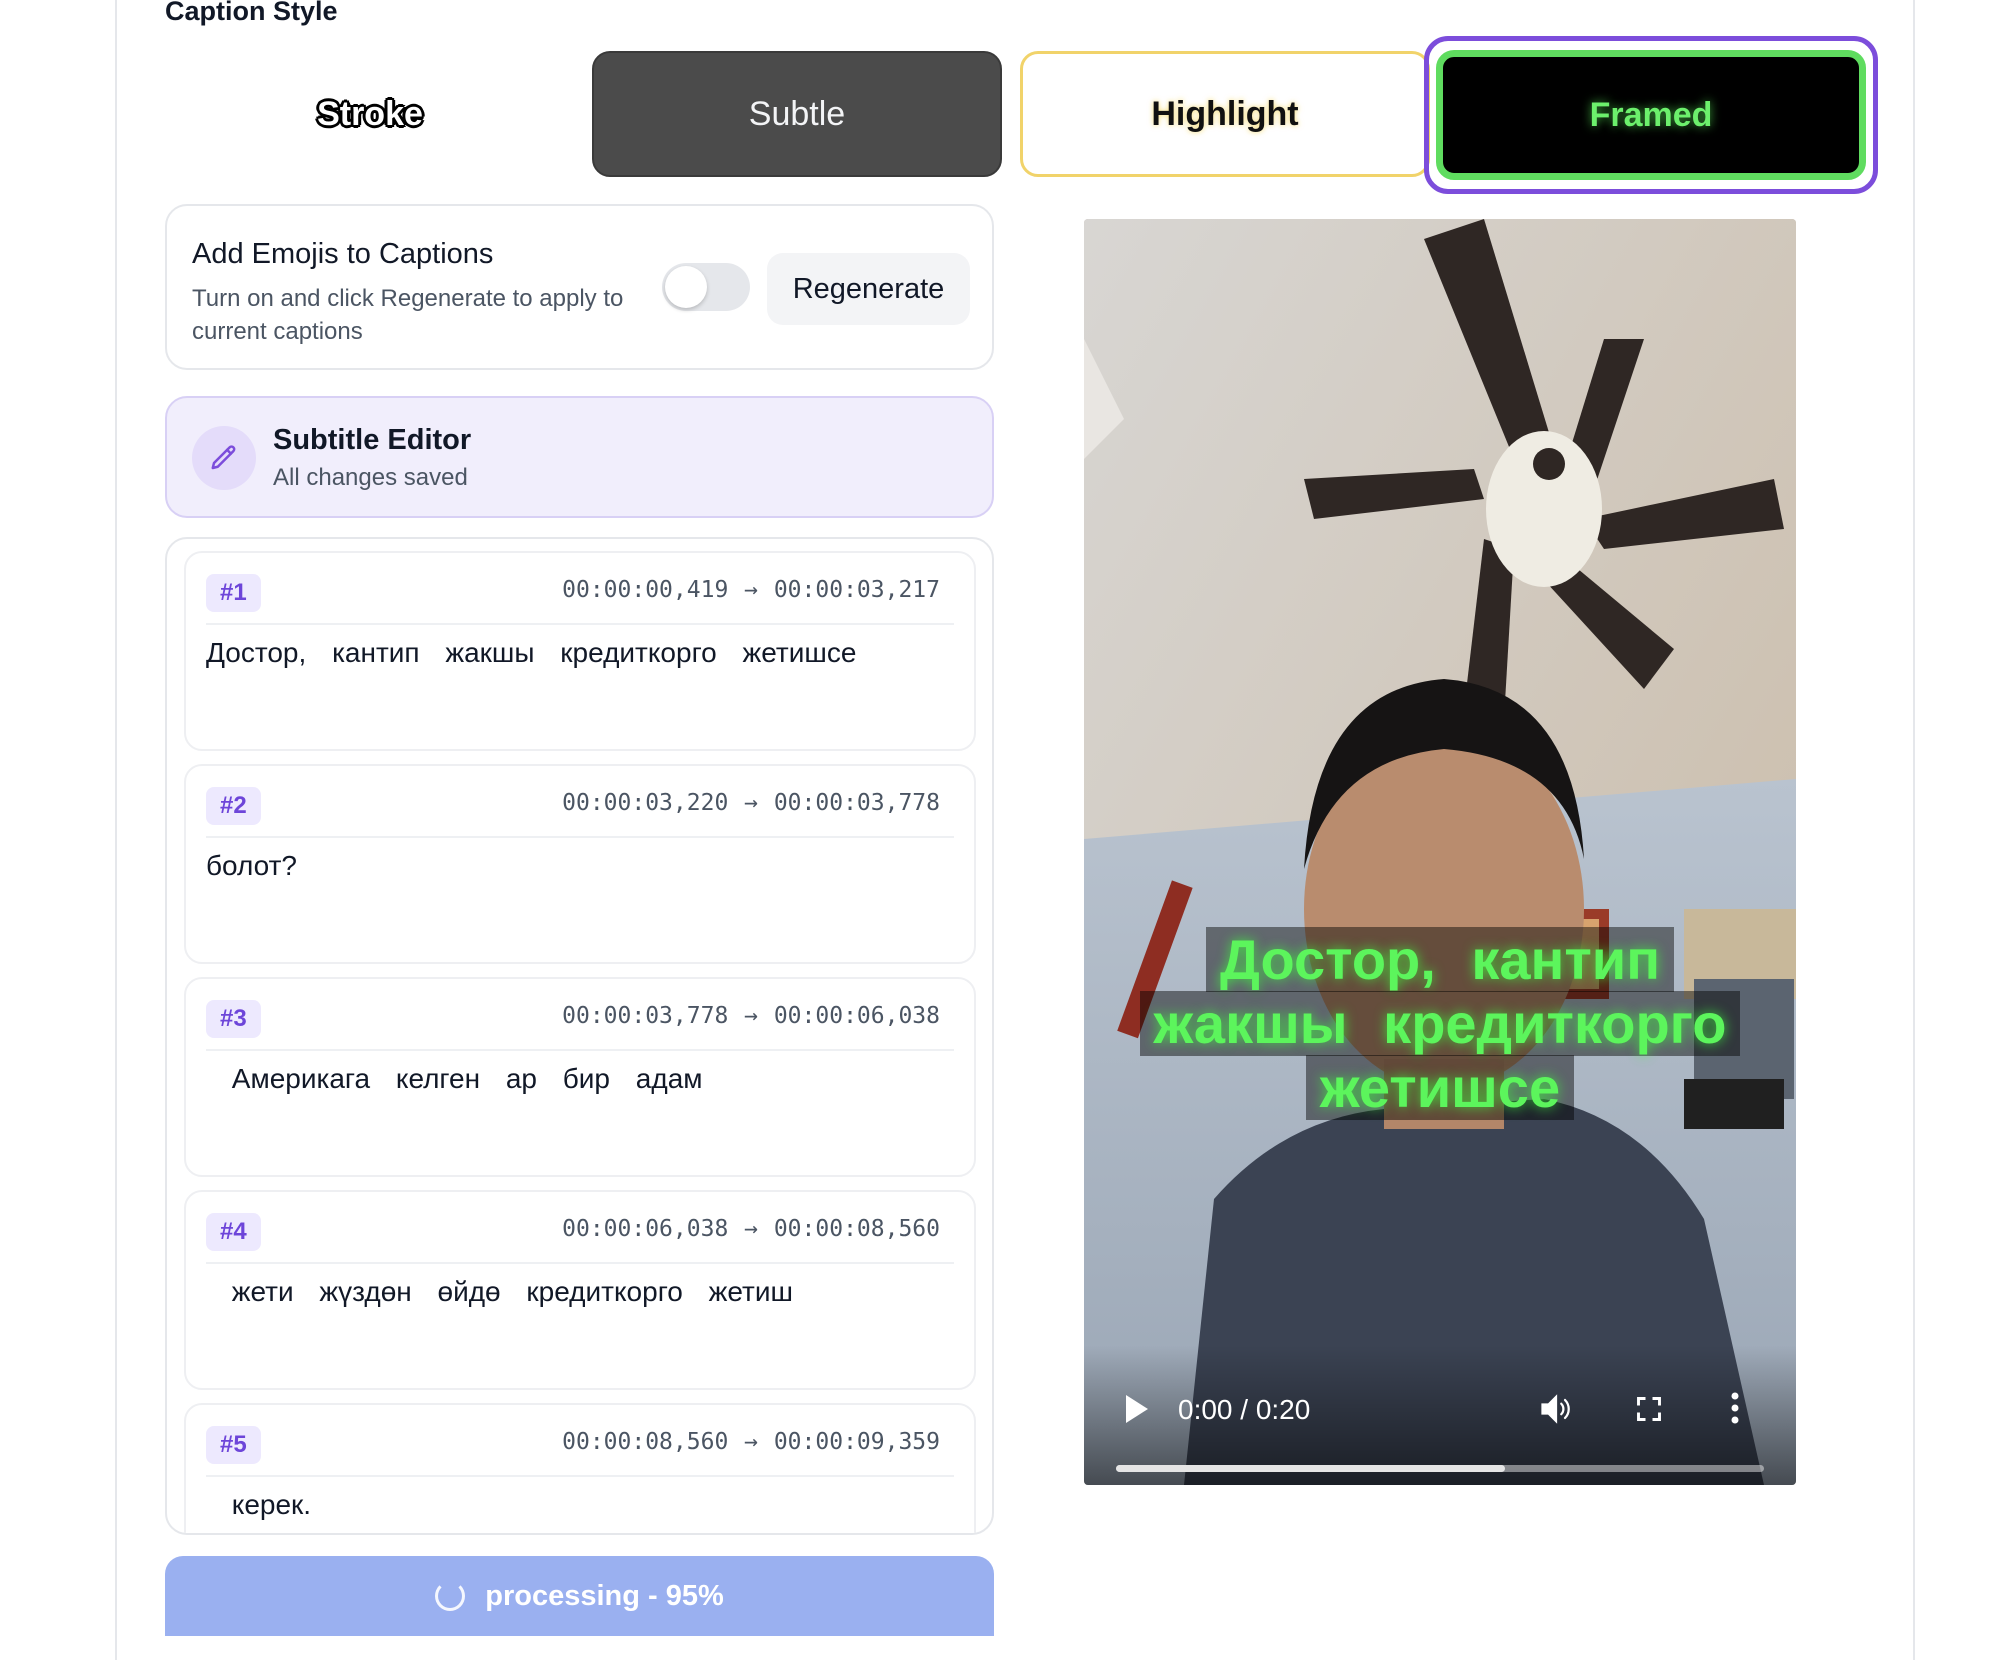 The width and height of the screenshot is (1998, 1660). I want to click on processing-label: processing - 95%, so click(604, 1595).